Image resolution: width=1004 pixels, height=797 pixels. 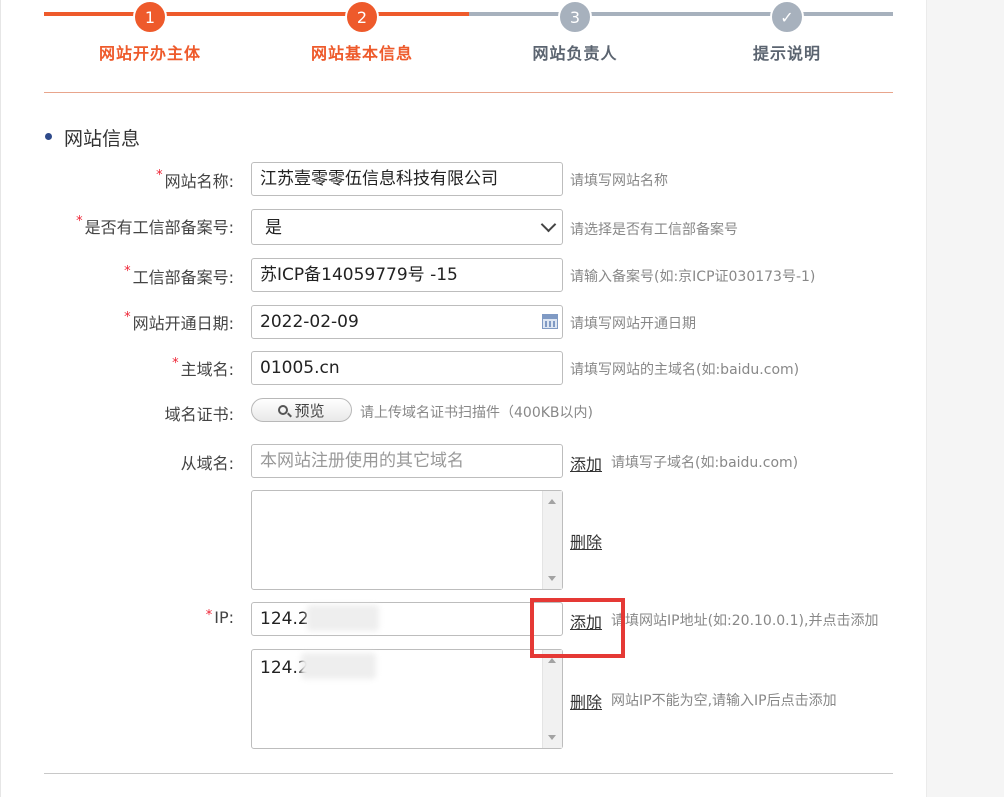 What do you see at coordinates (199, 414) in the screenshot?
I see `domain-cert-label: 域名证书:` at bounding box center [199, 414].